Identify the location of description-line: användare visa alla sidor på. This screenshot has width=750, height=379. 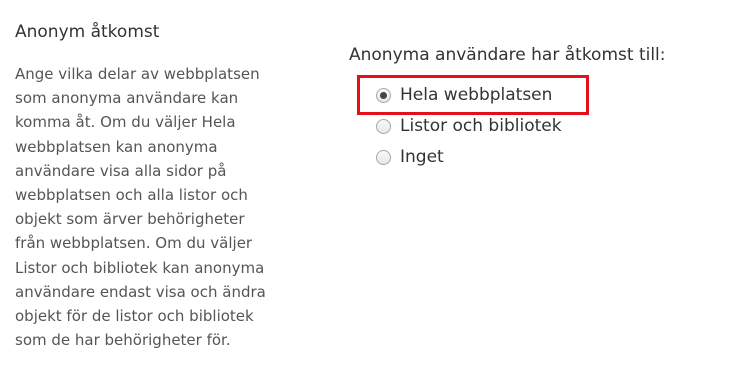
(121, 170).